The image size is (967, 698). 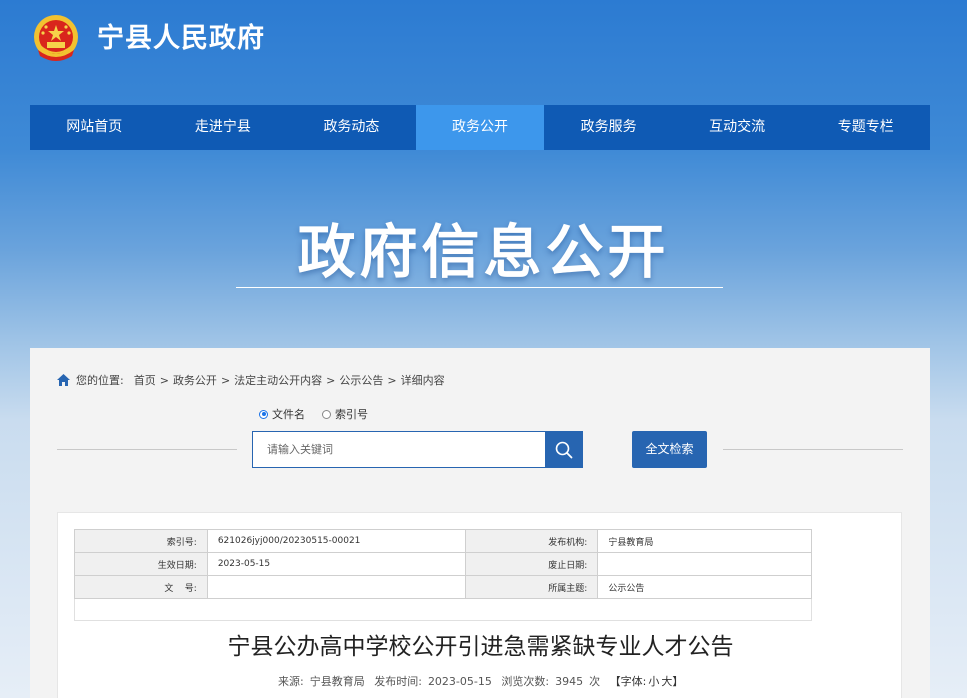 What do you see at coordinates (56, 39) in the screenshot?
I see `national-emblem-icon` at bounding box center [56, 39].